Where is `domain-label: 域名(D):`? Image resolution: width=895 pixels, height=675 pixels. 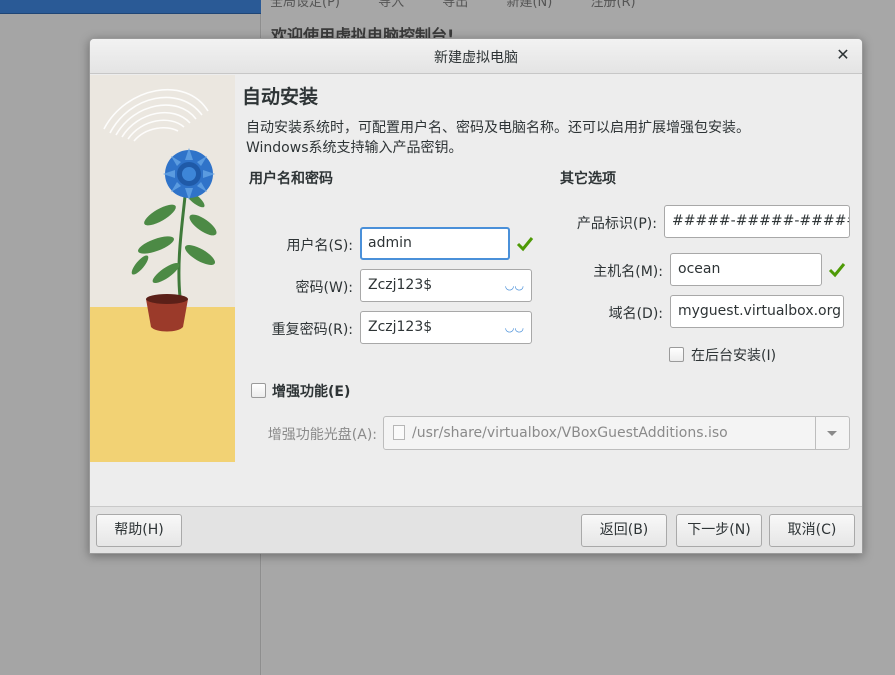 domain-label: 域名(D): is located at coordinates (635, 314).